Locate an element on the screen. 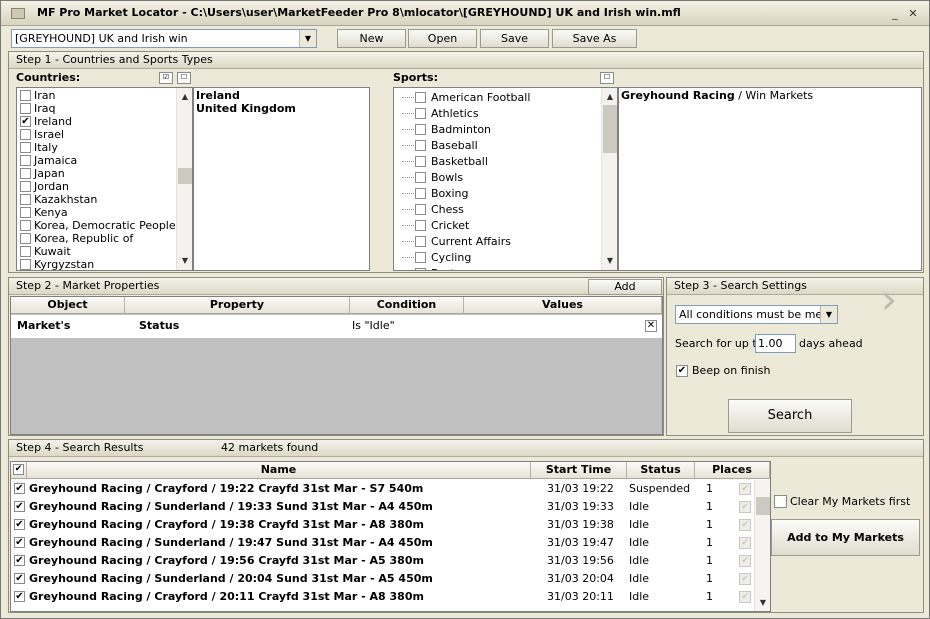 This screenshot has height=619, width=930. uncheck-all-icon: ☐ is located at coordinates (184, 78).